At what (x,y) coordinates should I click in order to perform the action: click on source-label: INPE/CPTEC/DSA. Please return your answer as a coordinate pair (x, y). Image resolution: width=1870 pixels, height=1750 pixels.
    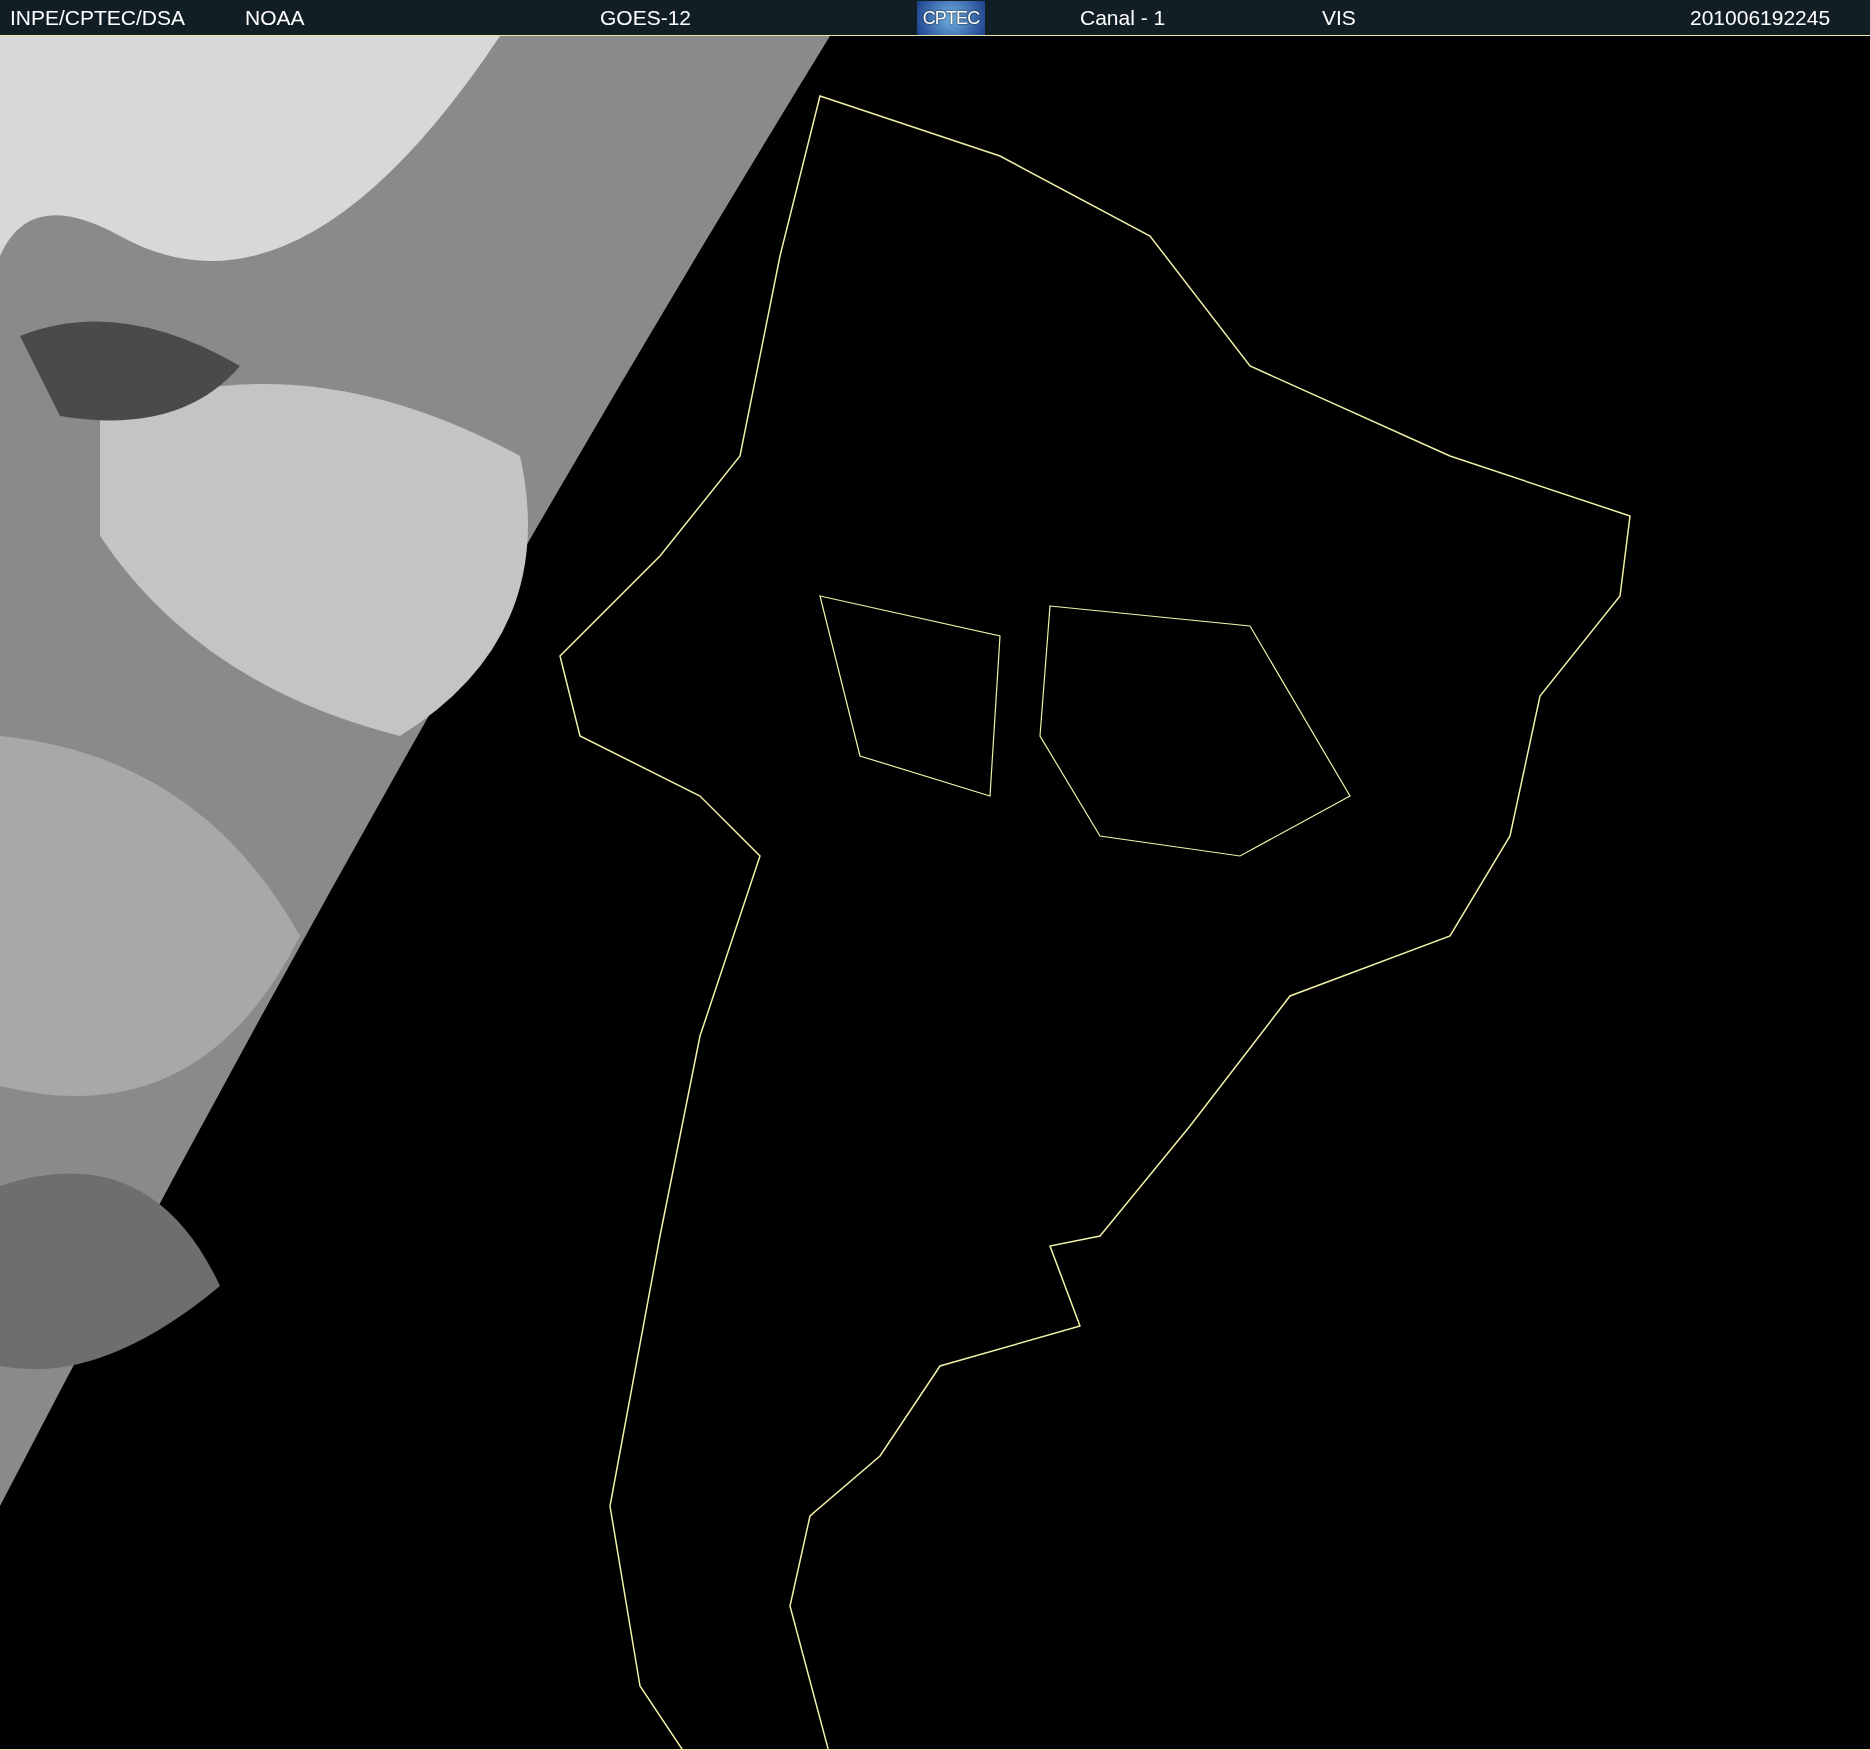
    Looking at the image, I should click on (98, 17).